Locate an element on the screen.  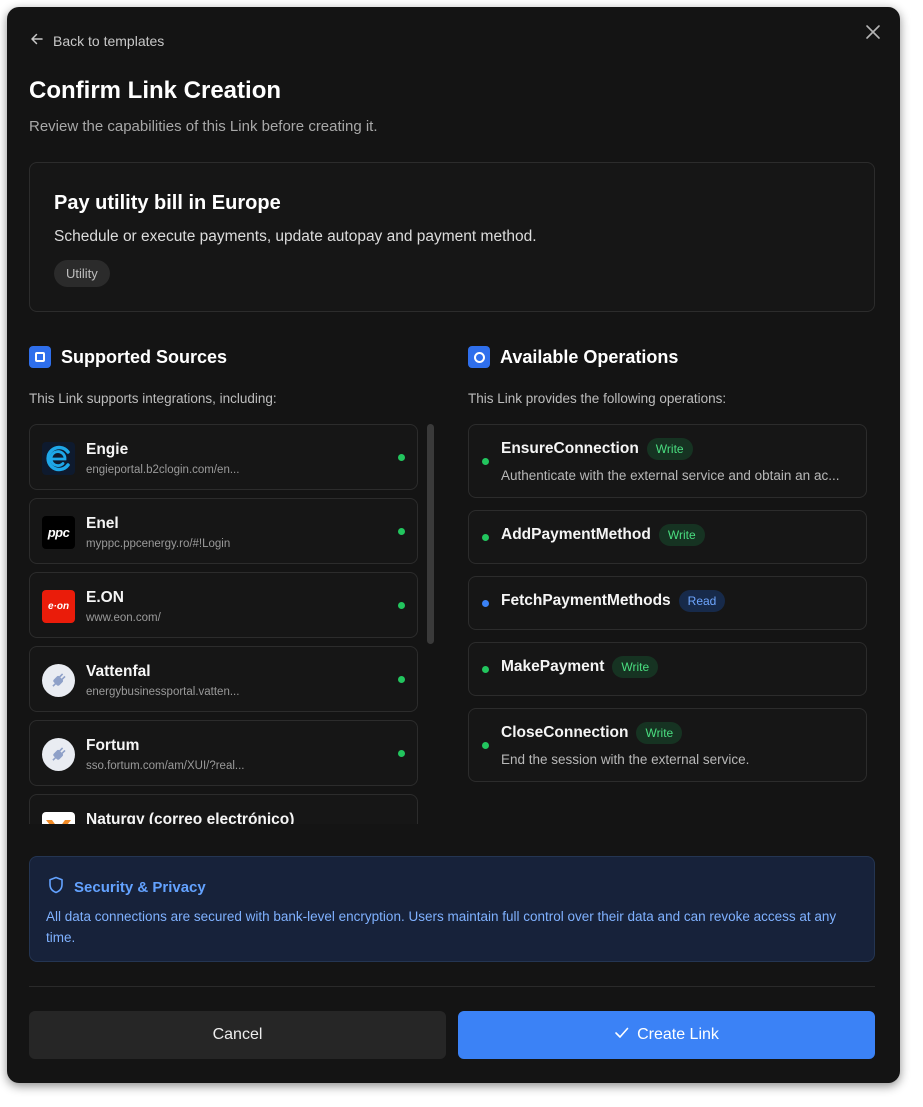
footer-divider is located at coordinates (452, 986).